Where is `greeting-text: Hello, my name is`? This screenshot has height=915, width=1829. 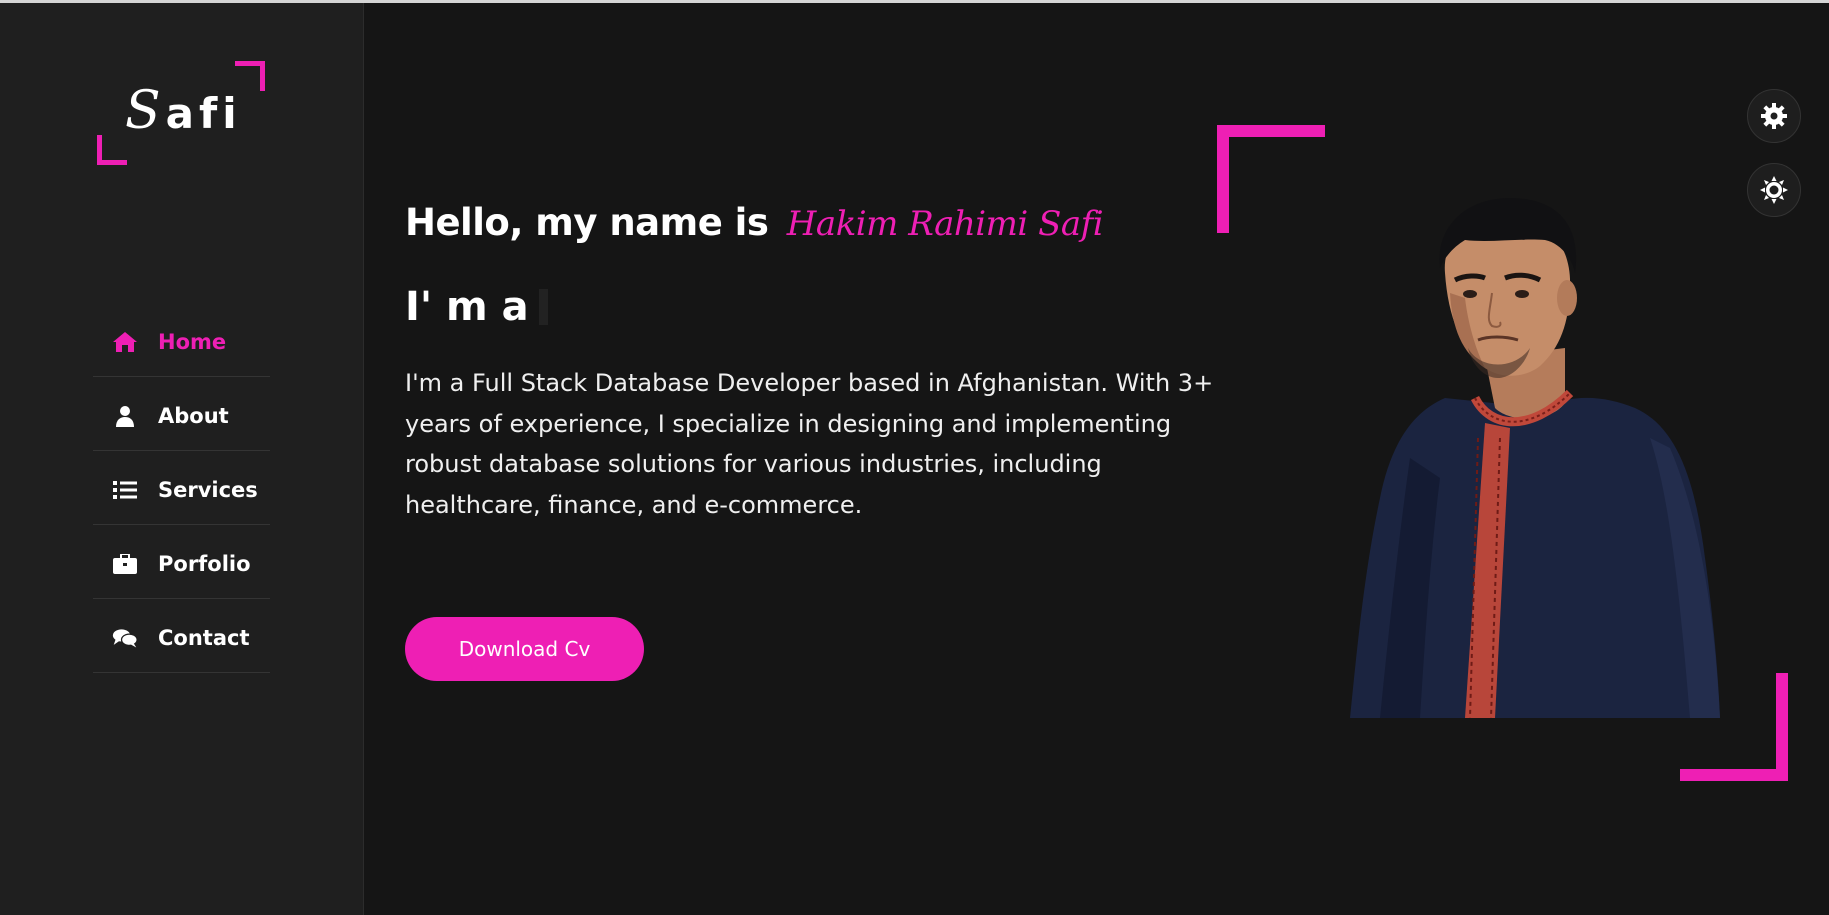
greeting-text: Hello, my name is is located at coordinates (587, 222).